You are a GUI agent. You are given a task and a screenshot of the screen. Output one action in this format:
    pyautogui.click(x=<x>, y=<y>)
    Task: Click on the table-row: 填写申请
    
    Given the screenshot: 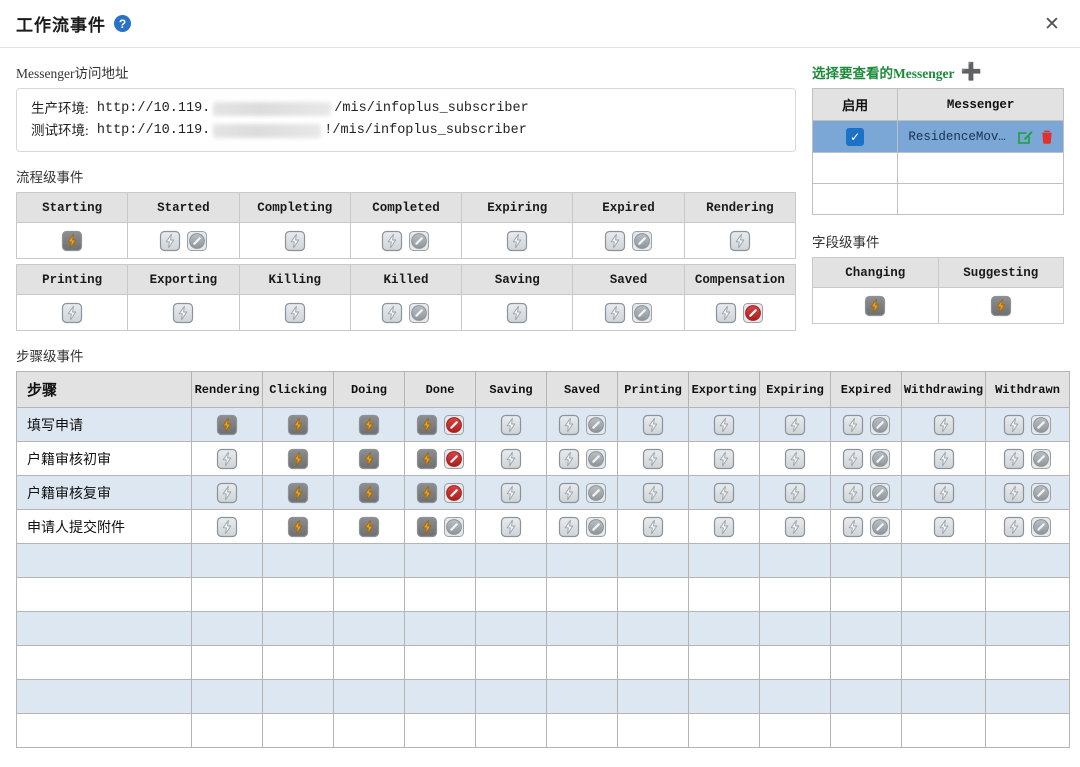 What is the action you would take?
    pyautogui.click(x=543, y=424)
    